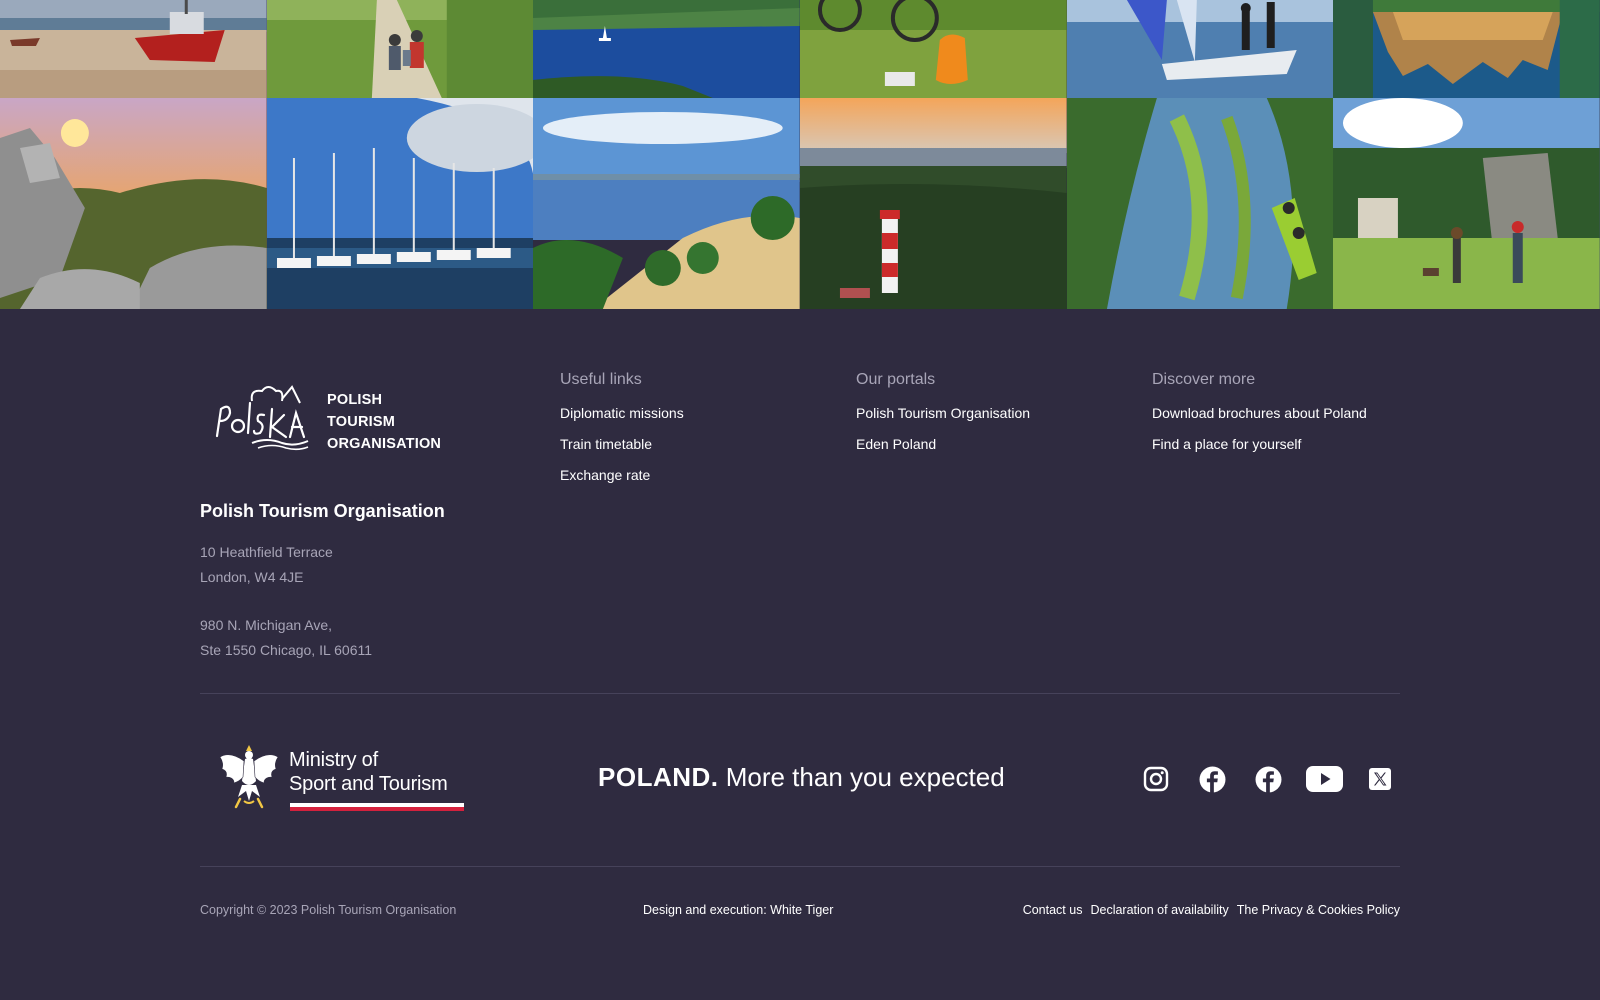 This screenshot has width=1600, height=1000. I want to click on link-diplomatic-missions: Diplomatic missions, so click(622, 418).